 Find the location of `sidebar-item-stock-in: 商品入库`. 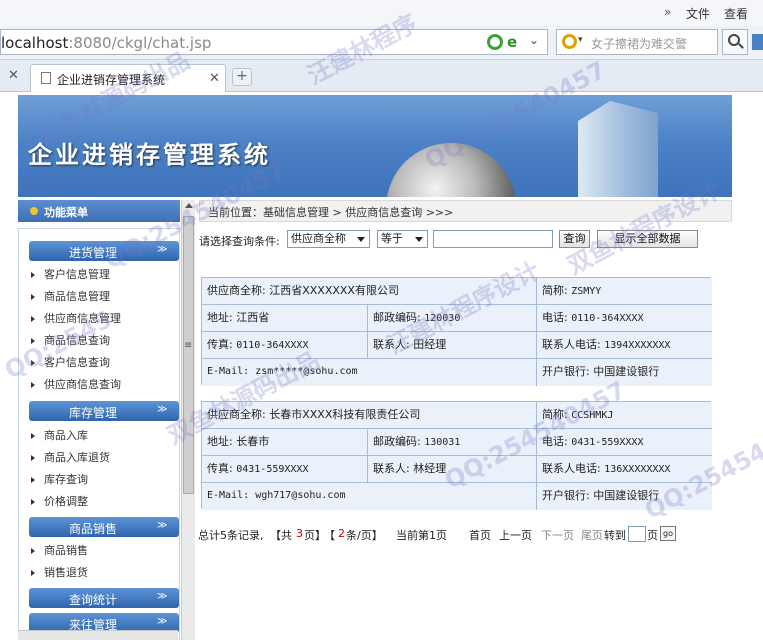

sidebar-item-stock-in: 商品入库 is located at coordinates (59, 435).